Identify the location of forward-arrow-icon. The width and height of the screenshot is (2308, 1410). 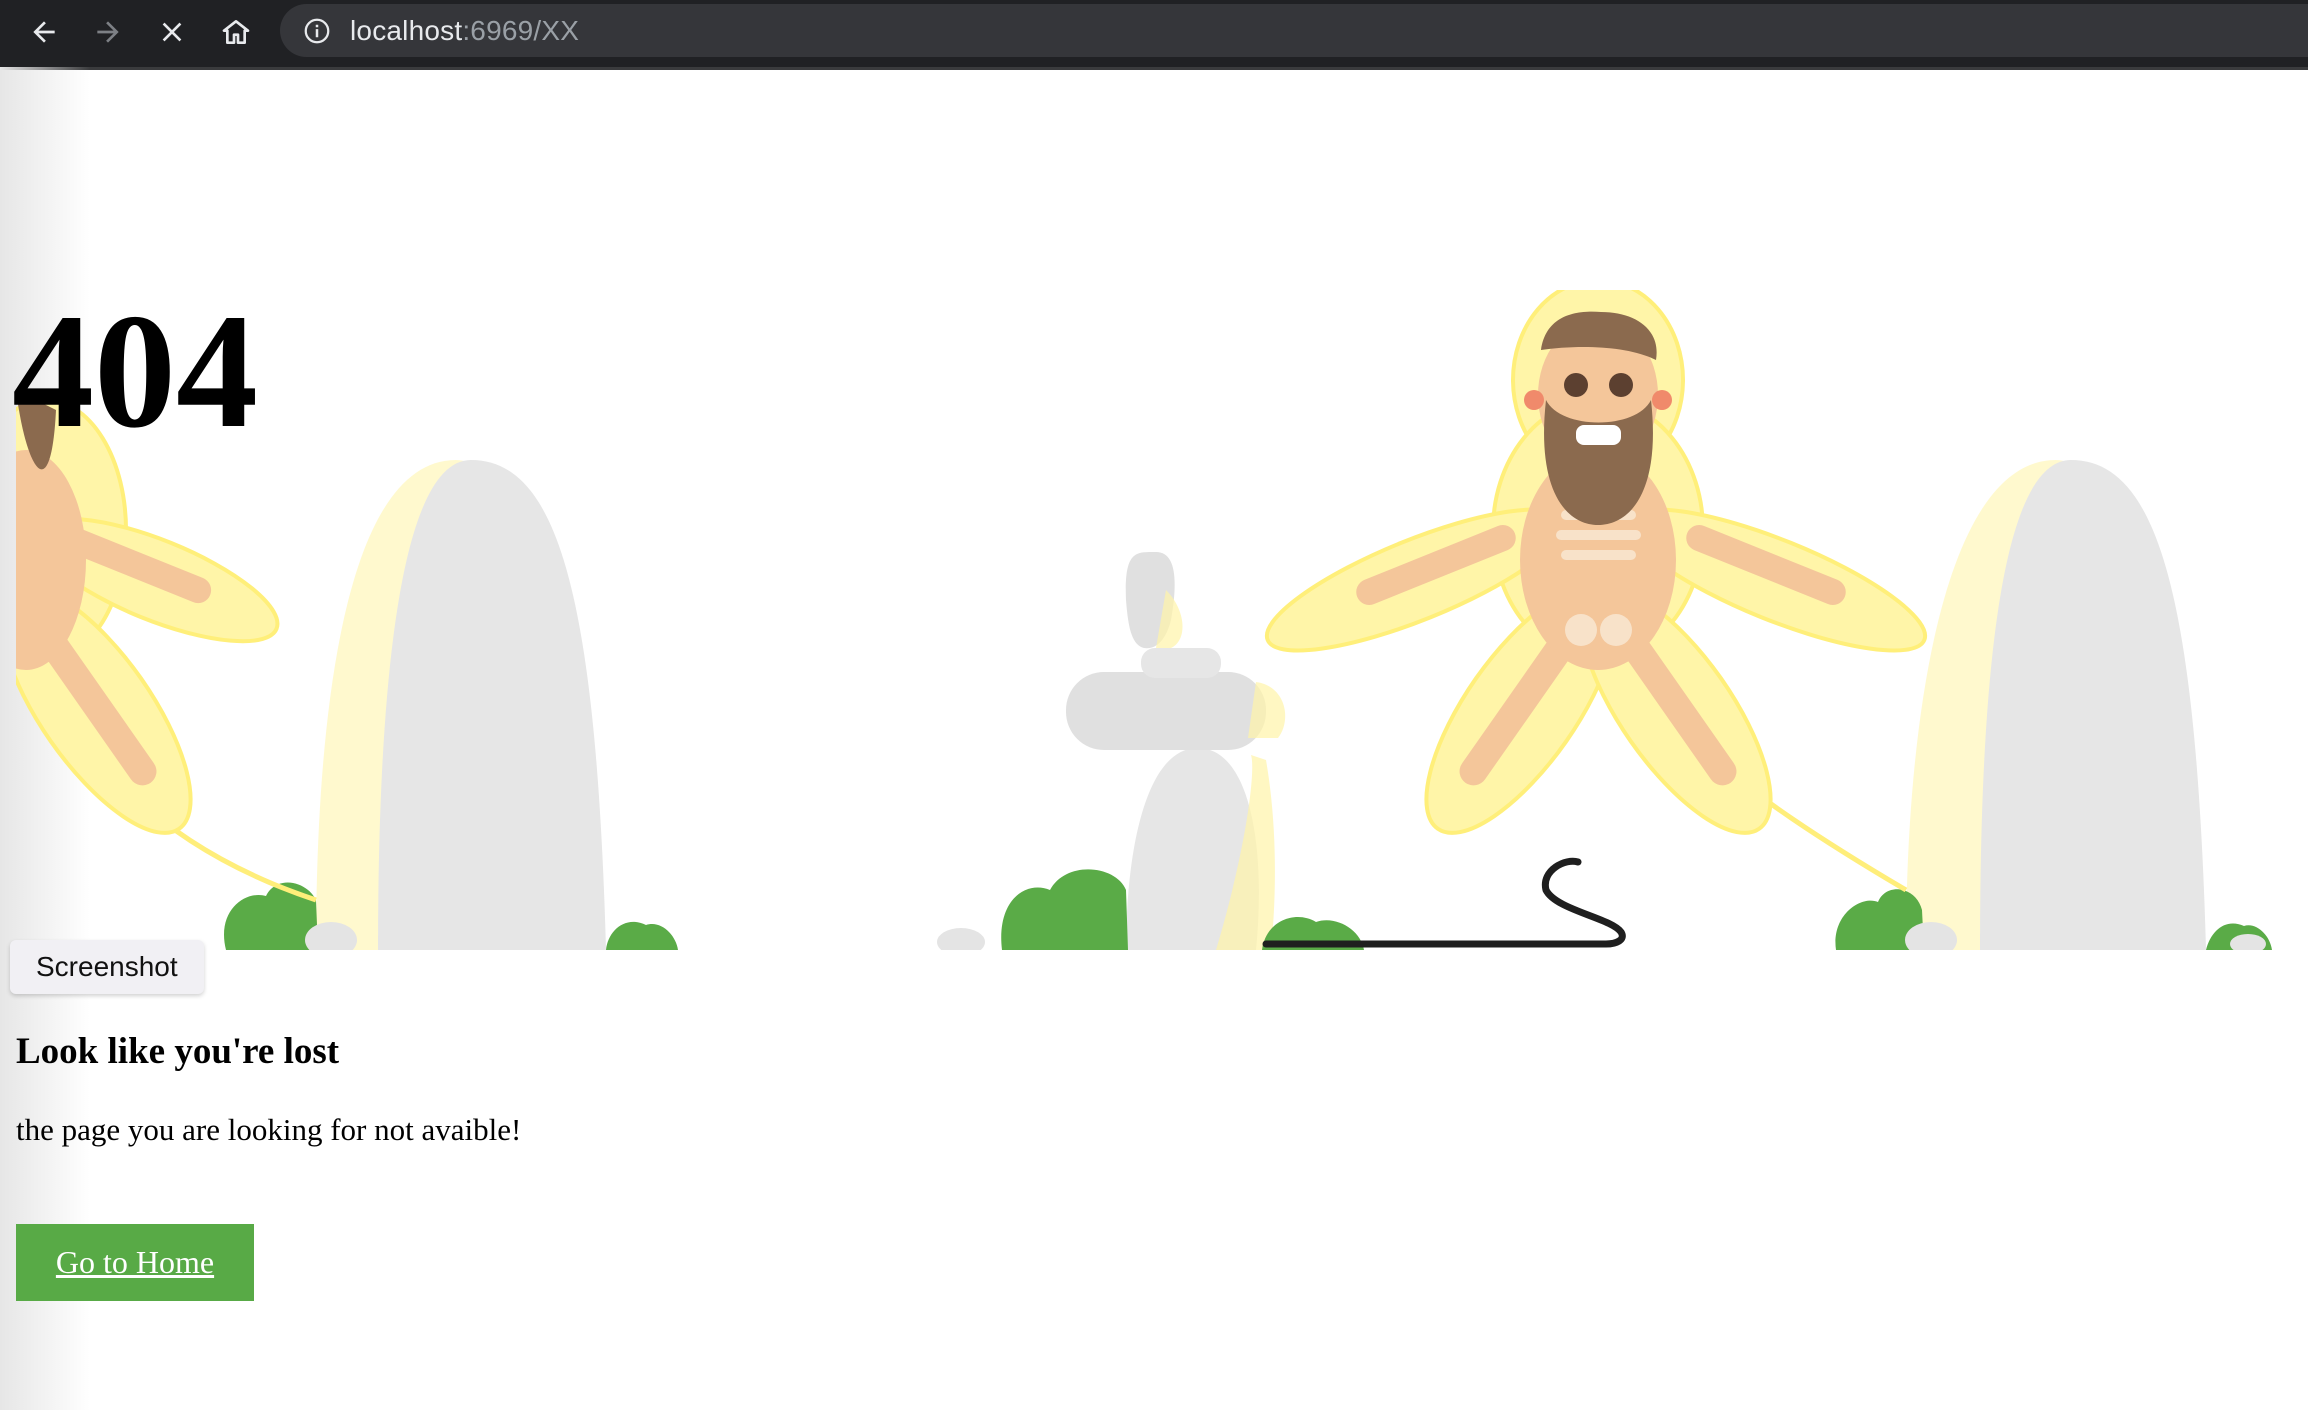
(108, 32).